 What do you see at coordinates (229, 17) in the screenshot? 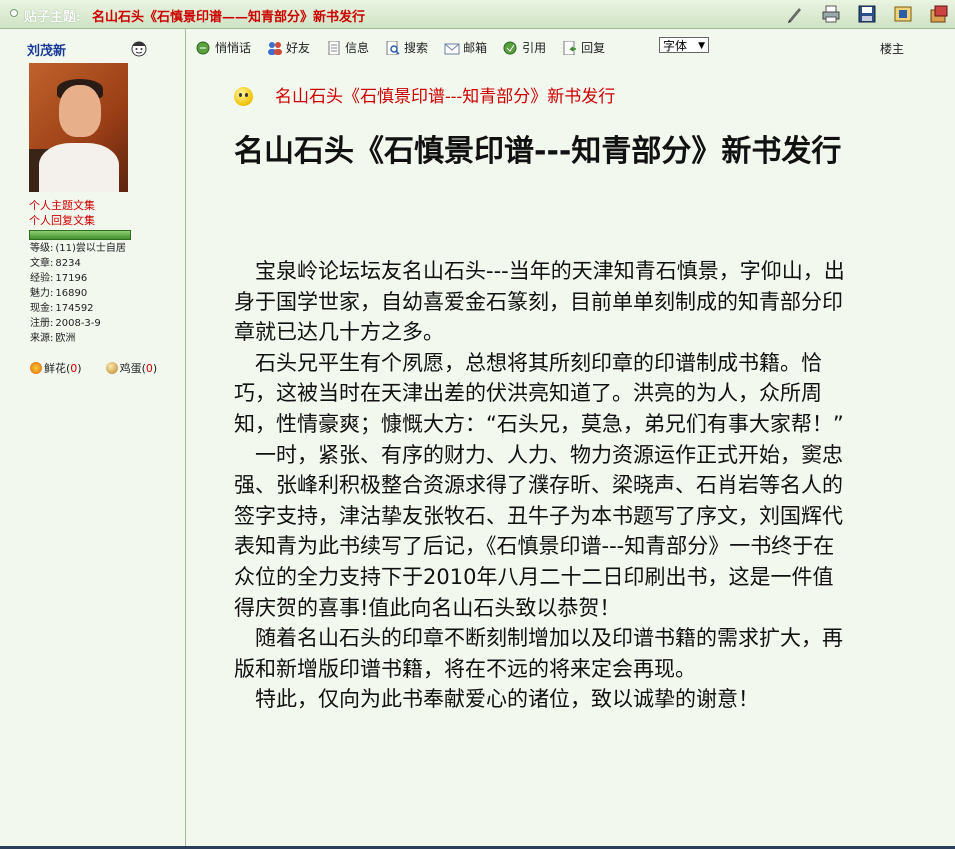
I see `topic-title: 名山石头《石慎景印谱——知青部分》新书发行` at bounding box center [229, 17].